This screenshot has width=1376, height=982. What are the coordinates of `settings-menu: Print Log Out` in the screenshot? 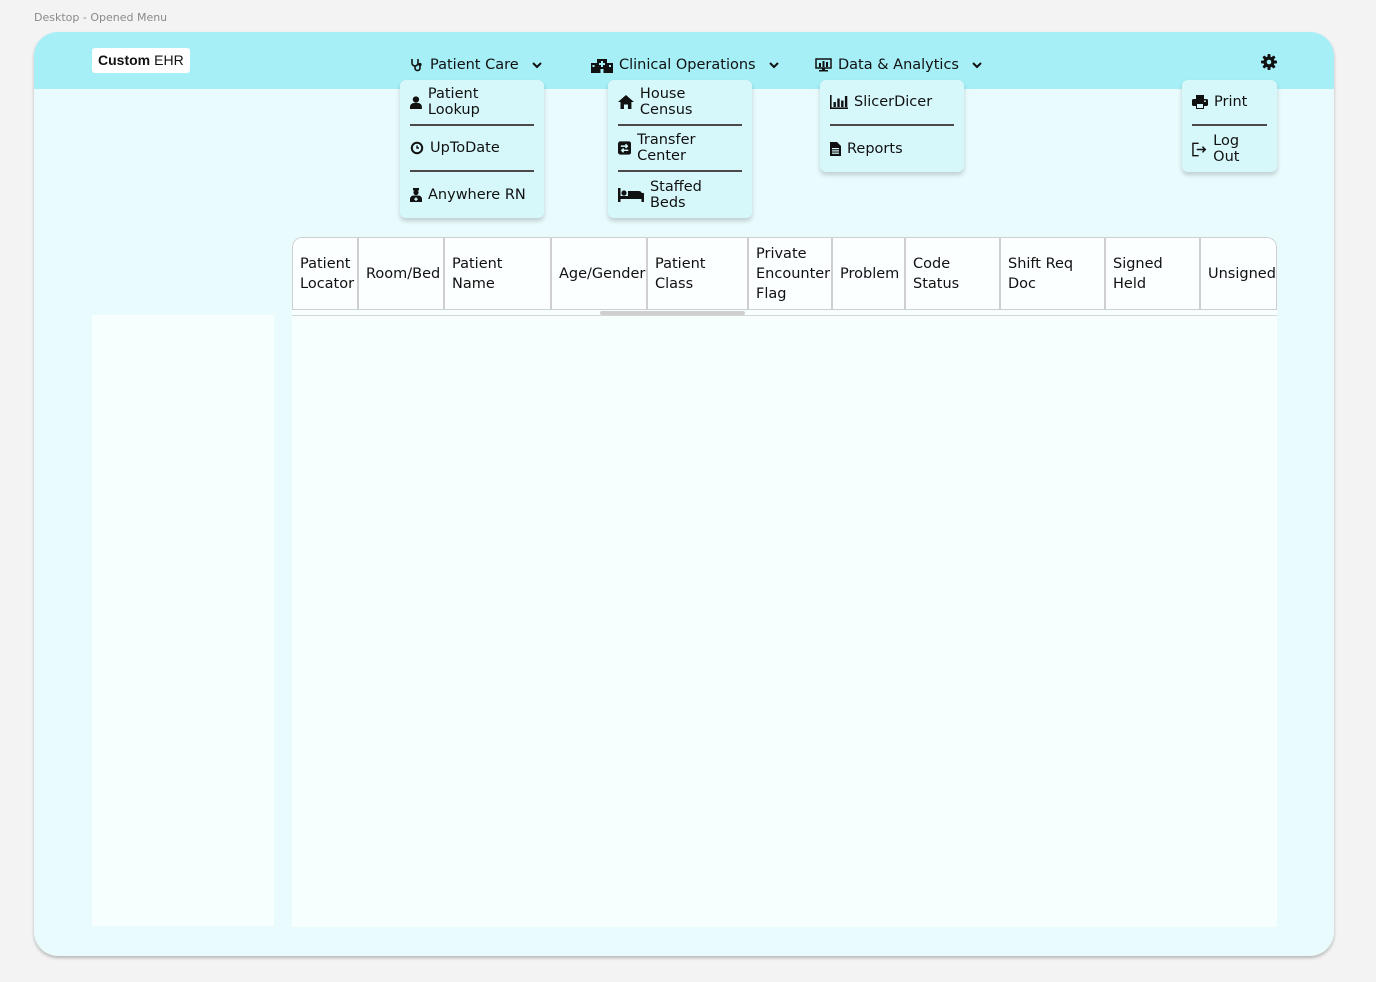 It's located at (1229, 126).